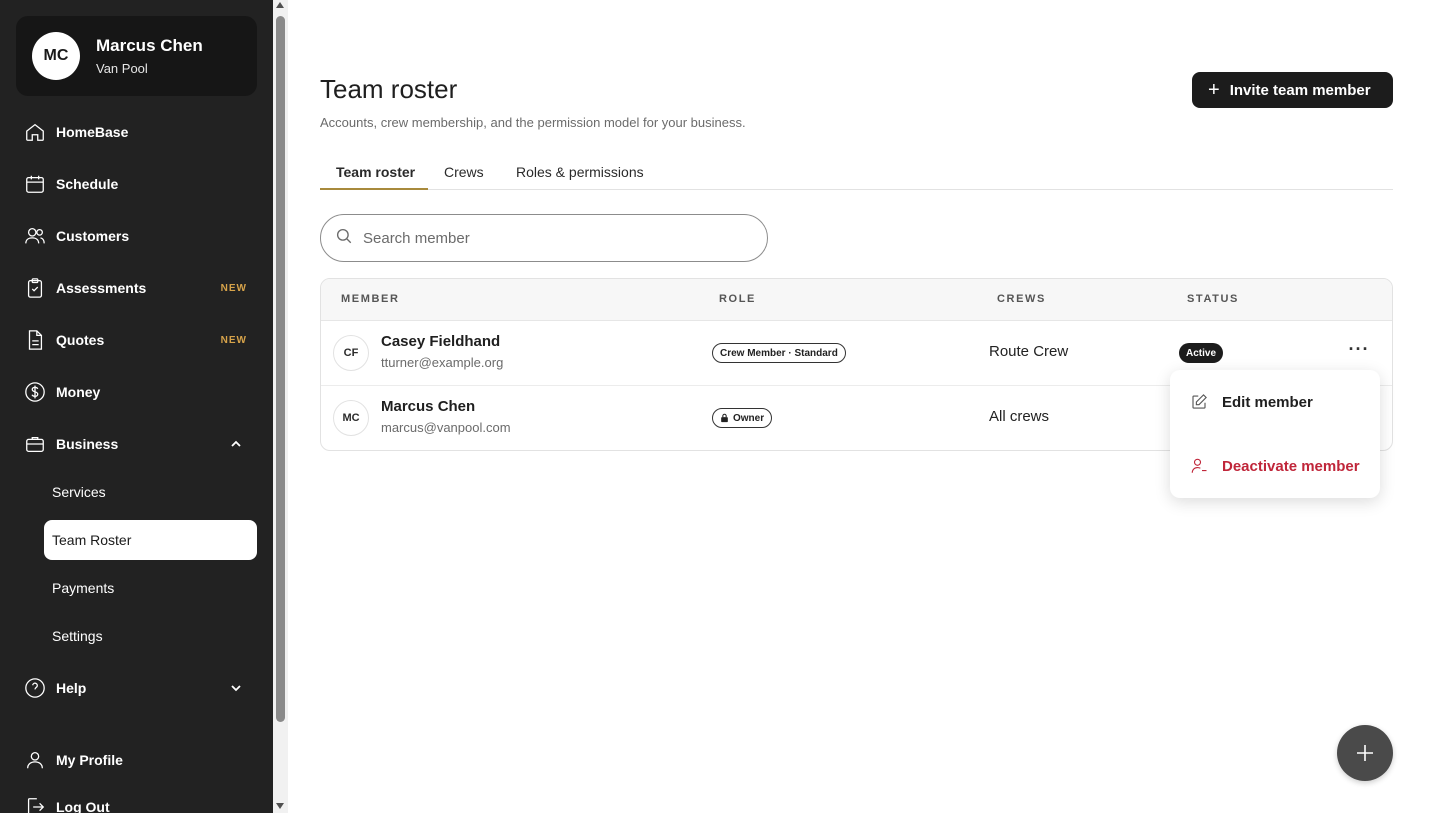 This screenshot has width=1440, height=813. I want to click on tab-crews: Crews, so click(464, 173).